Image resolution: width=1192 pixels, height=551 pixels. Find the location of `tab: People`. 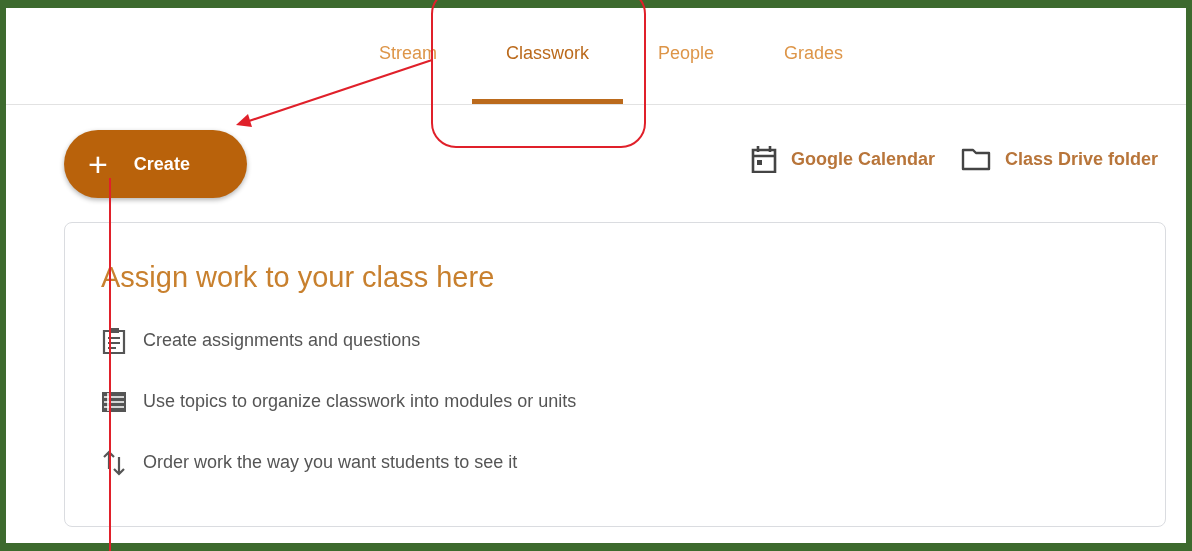

tab: People is located at coordinates (686, 56).